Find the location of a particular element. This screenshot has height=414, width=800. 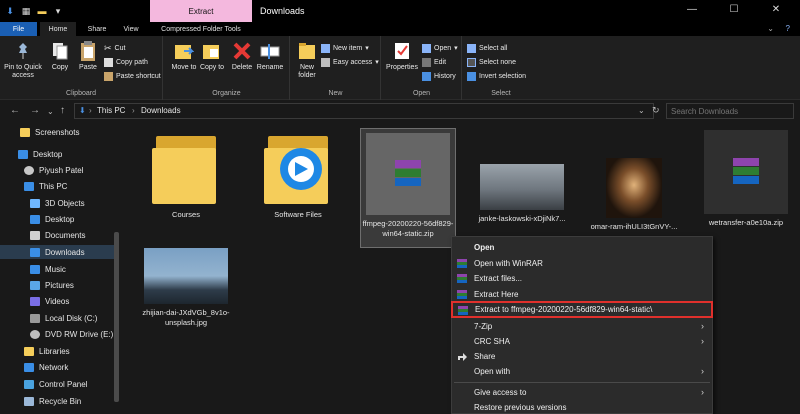

cube-icon is located at coordinates (35, 203).